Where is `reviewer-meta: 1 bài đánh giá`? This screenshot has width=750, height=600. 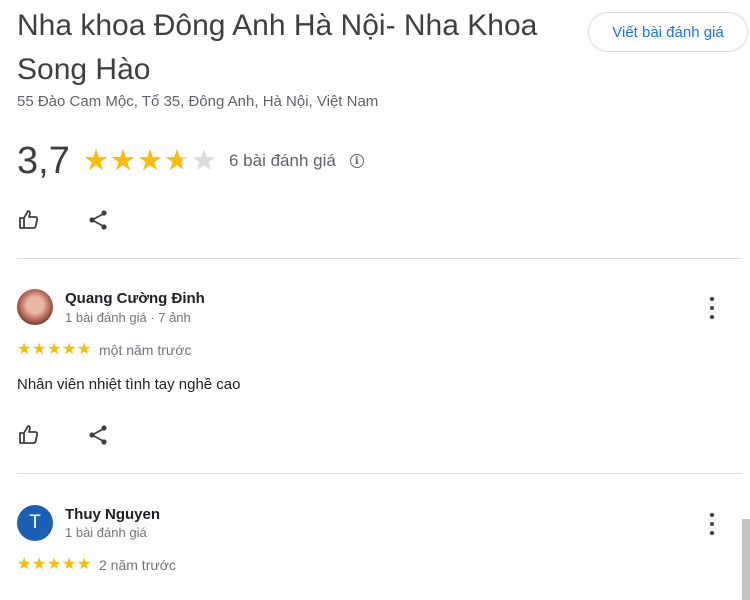 reviewer-meta: 1 bài đánh giá is located at coordinates (106, 532).